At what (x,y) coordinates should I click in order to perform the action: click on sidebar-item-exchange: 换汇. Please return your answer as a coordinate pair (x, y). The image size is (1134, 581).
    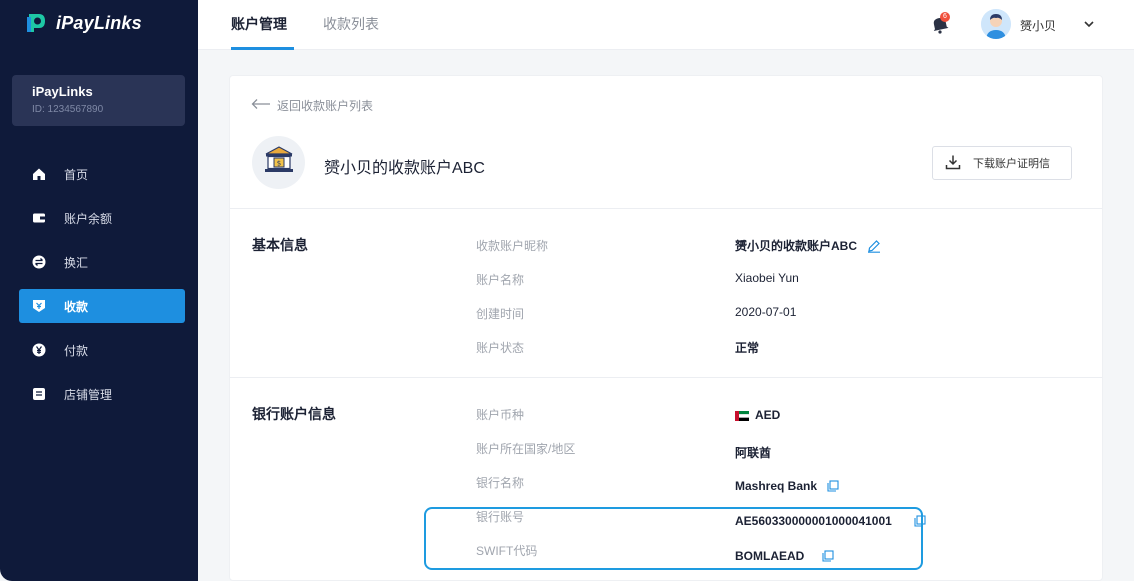
    Looking at the image, I should click on (102, 262).